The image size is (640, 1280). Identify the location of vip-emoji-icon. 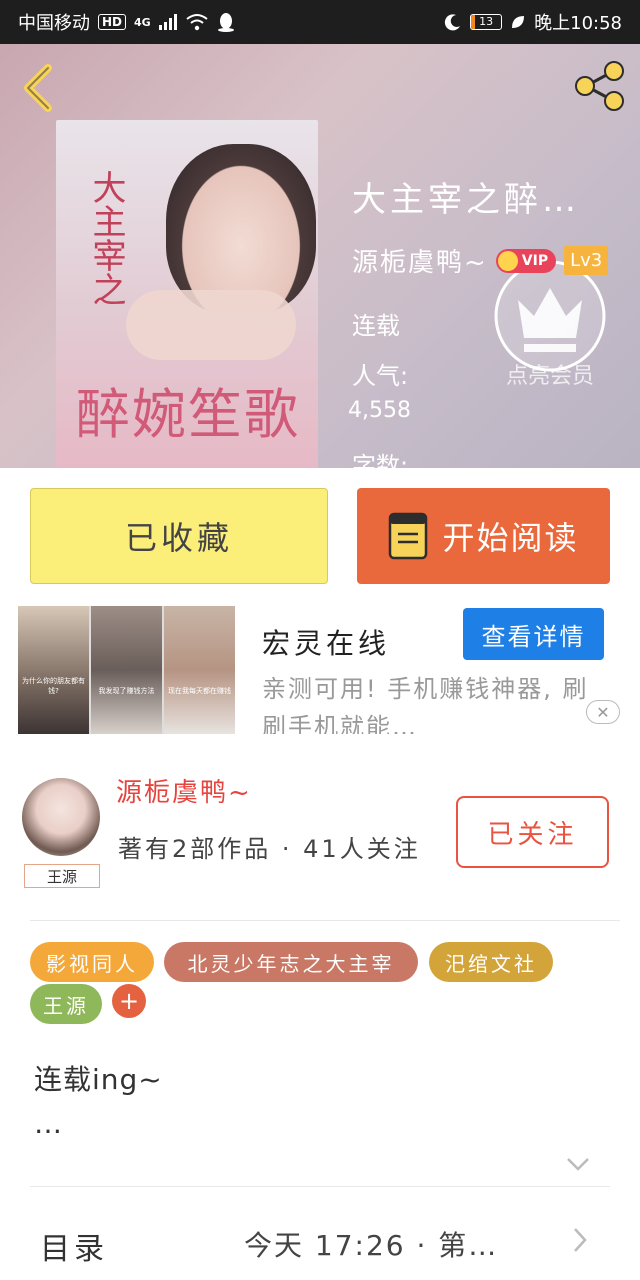
(507, 260).